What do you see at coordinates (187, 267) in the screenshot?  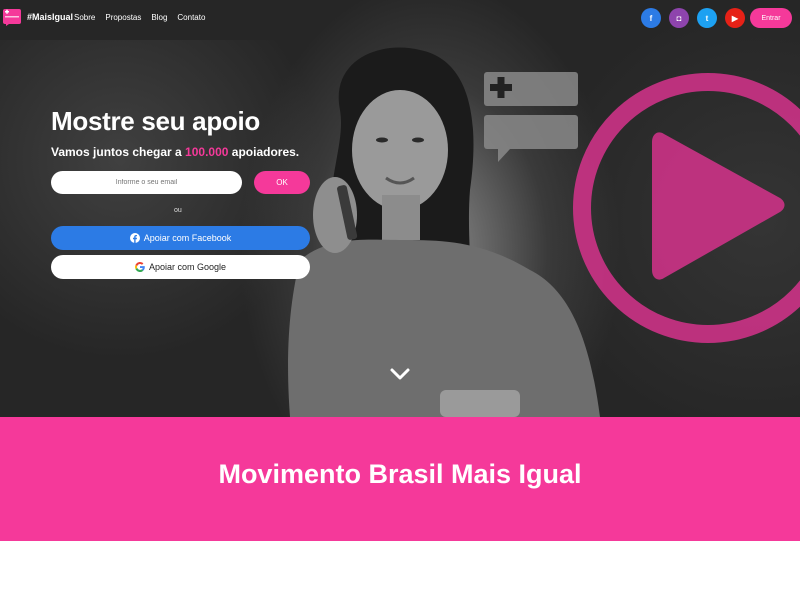 I see `google-support-label: Apoiar com Google` at bounding box center [187, 267].